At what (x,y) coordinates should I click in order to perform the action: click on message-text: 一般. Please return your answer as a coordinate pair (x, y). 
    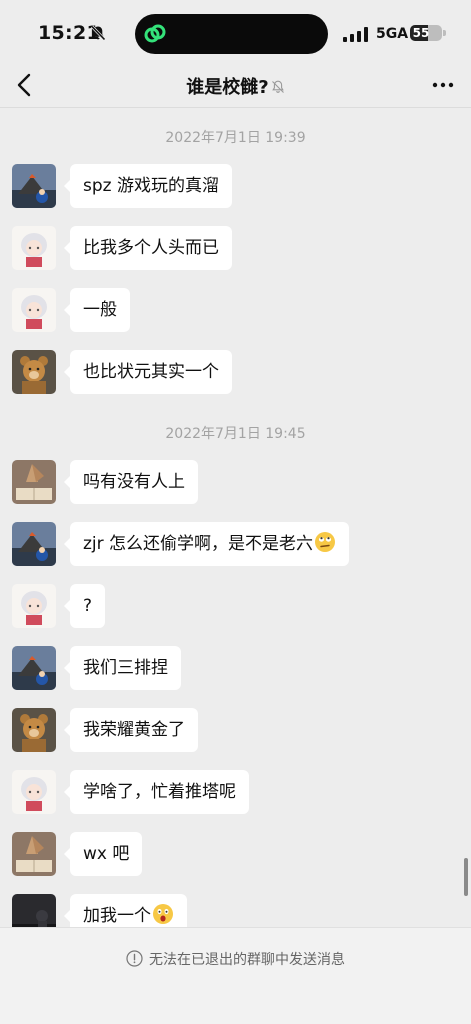
    Looking at the image, I should click on (100, 310).